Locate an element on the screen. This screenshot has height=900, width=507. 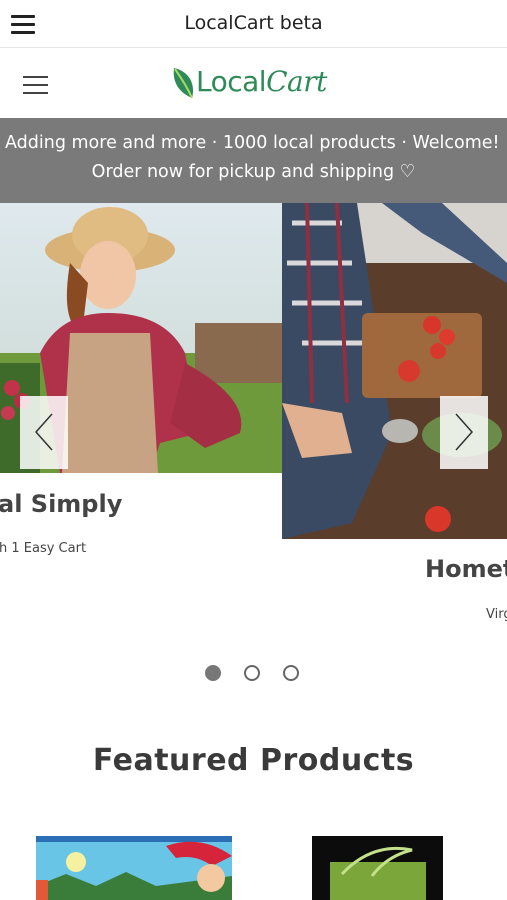
carousel-dots is located at coordinates (255, 675).